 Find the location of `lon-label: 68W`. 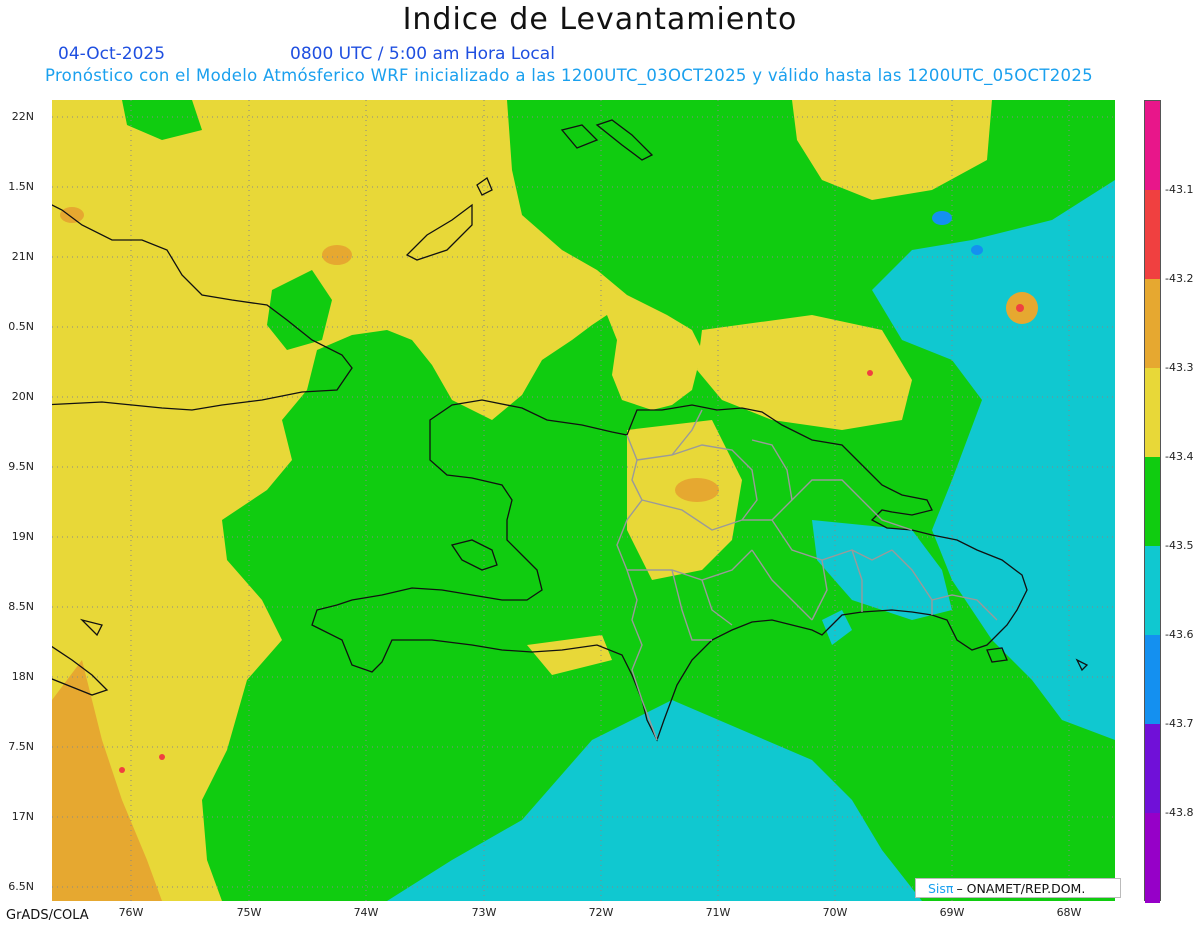

lon-label: 68W is located at coordinates (1069, 912).